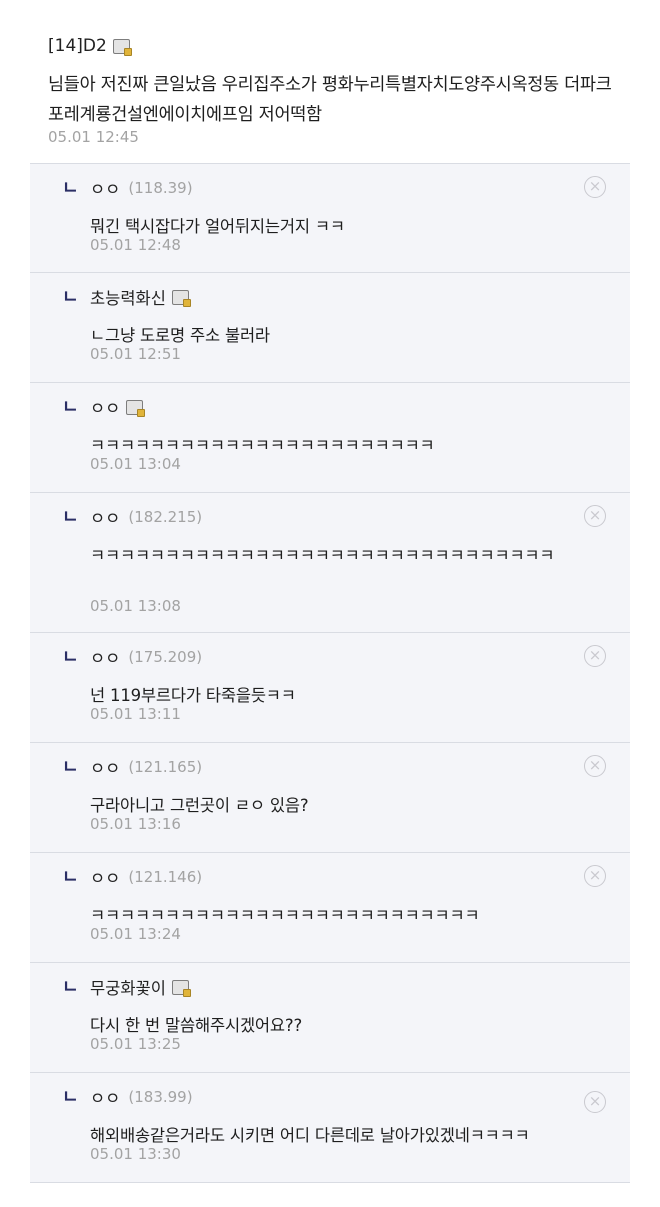 This screenshot has height=1207, width=660. Describe the element at coordinates (165, 517) in the screenshot. I see `reply-author-ip: (182.215)` at that location.